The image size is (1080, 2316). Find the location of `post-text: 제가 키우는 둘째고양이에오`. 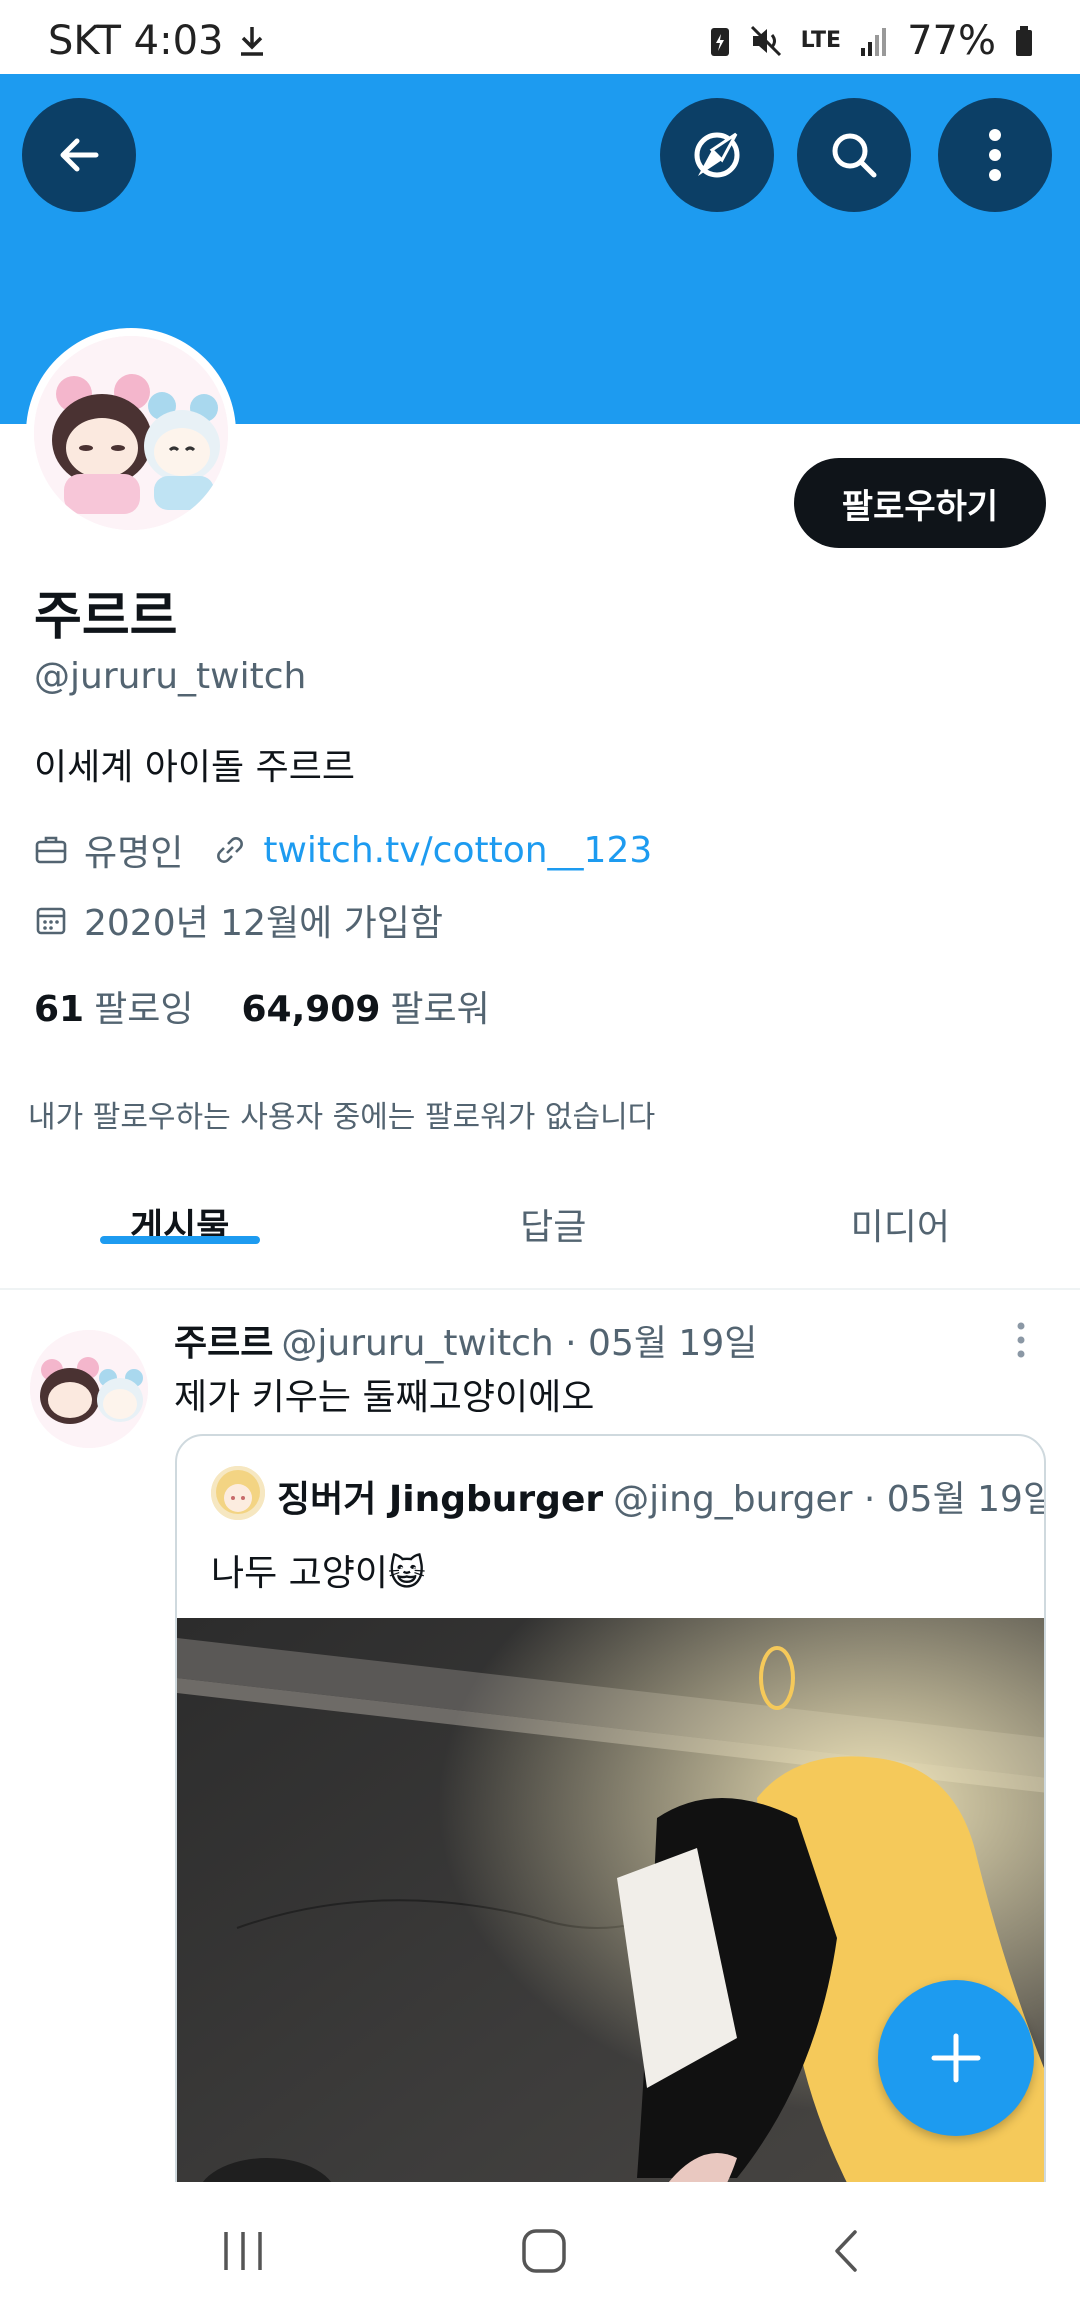

post-text: 제가 키우는 둘째고양이에오 is located at coordinates (384, 1397).